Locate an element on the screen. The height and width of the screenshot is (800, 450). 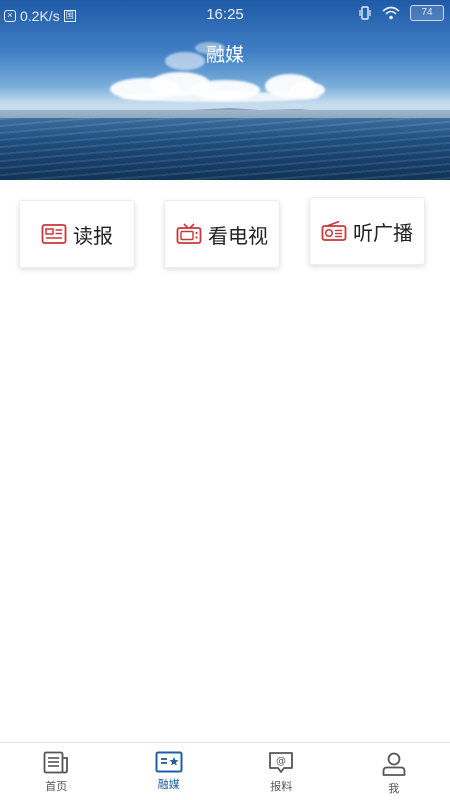
status-right: 74 is located at coordinates (401, 13).